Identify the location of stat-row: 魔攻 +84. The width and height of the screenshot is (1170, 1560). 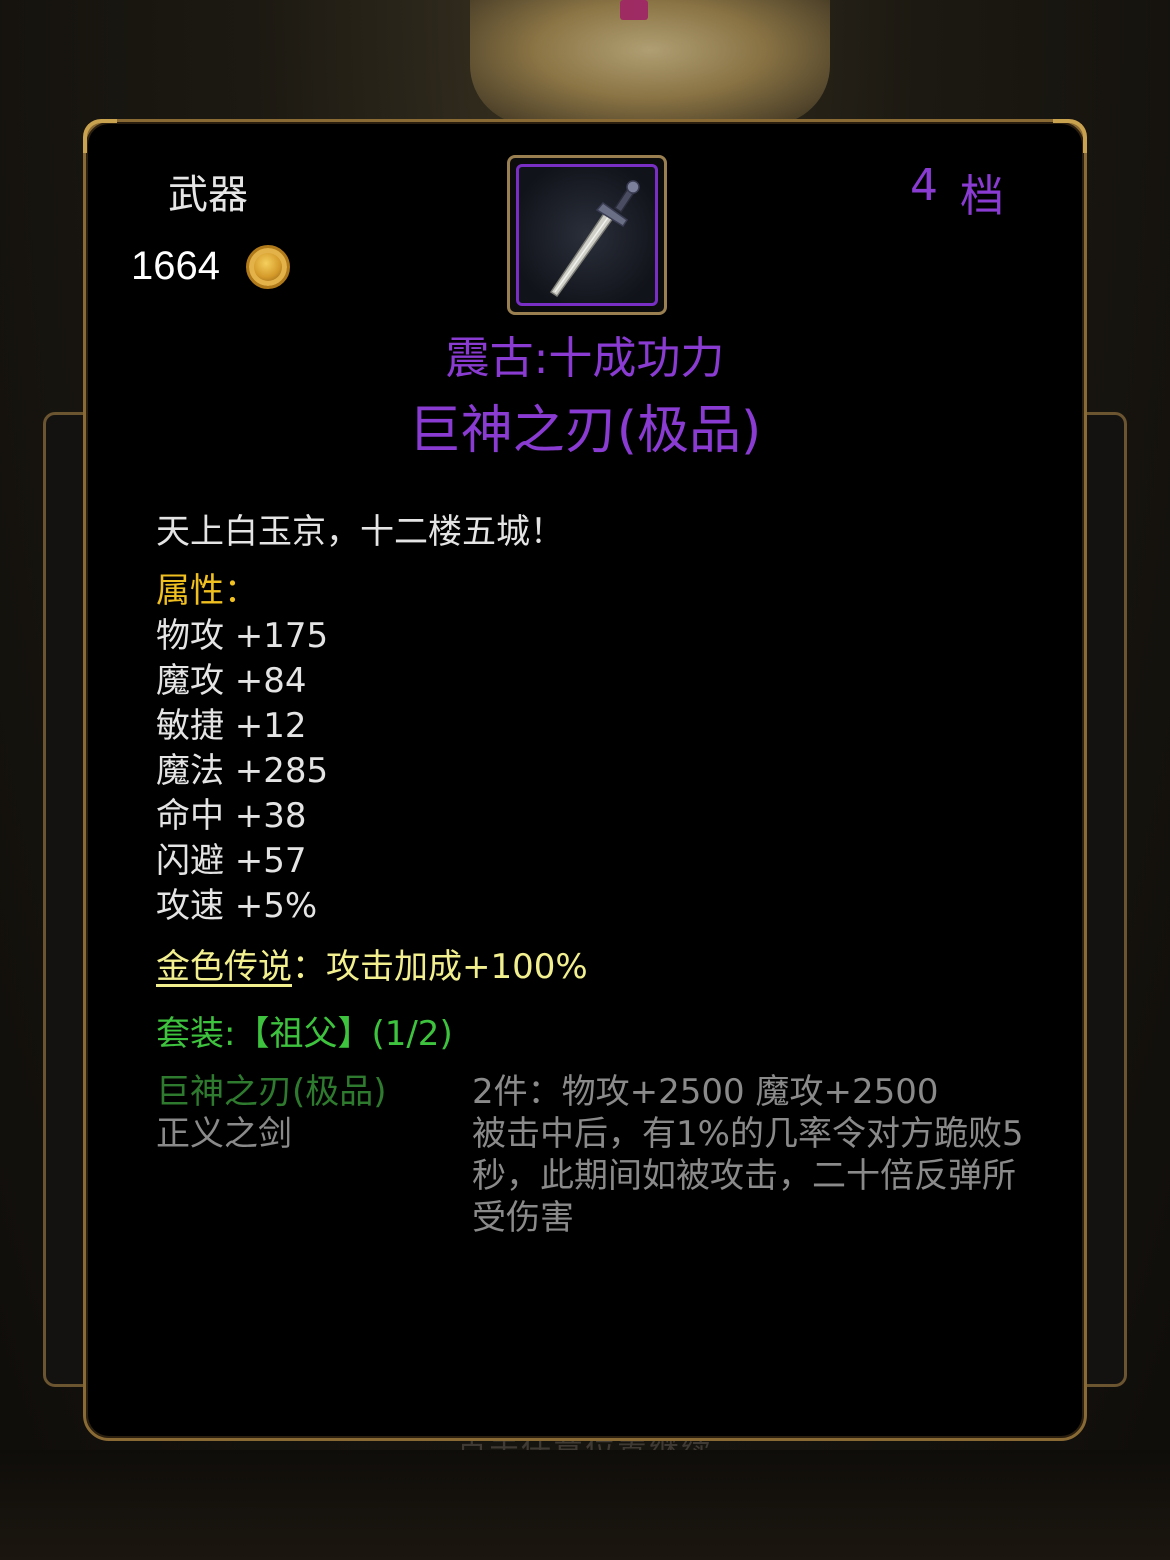
(231, 681).